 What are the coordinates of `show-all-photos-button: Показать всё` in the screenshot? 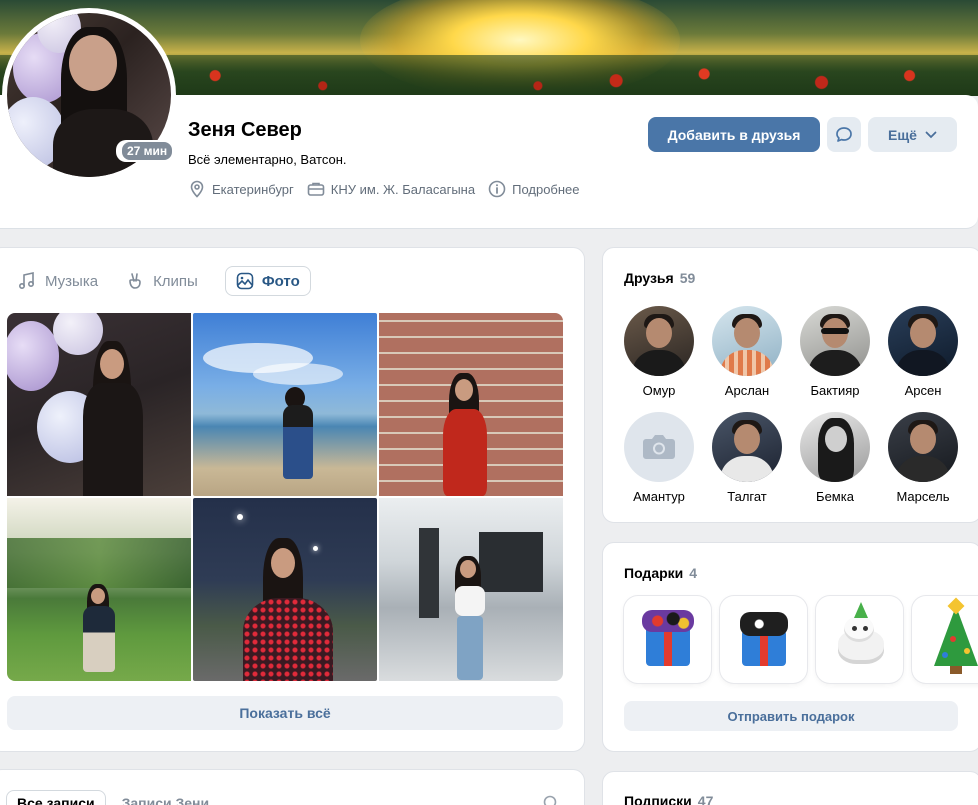 It's located at (285, 713).